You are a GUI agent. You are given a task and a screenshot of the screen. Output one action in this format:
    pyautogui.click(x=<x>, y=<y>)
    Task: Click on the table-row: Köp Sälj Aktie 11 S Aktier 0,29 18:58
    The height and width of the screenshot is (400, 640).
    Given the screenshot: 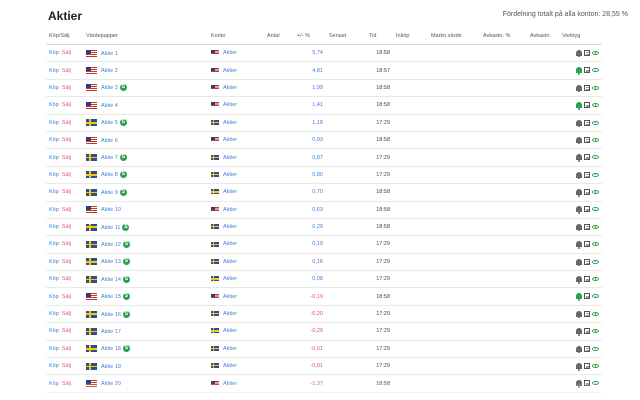 What is the action you would take?
    pyautogui.click(x=324, y=227)
    